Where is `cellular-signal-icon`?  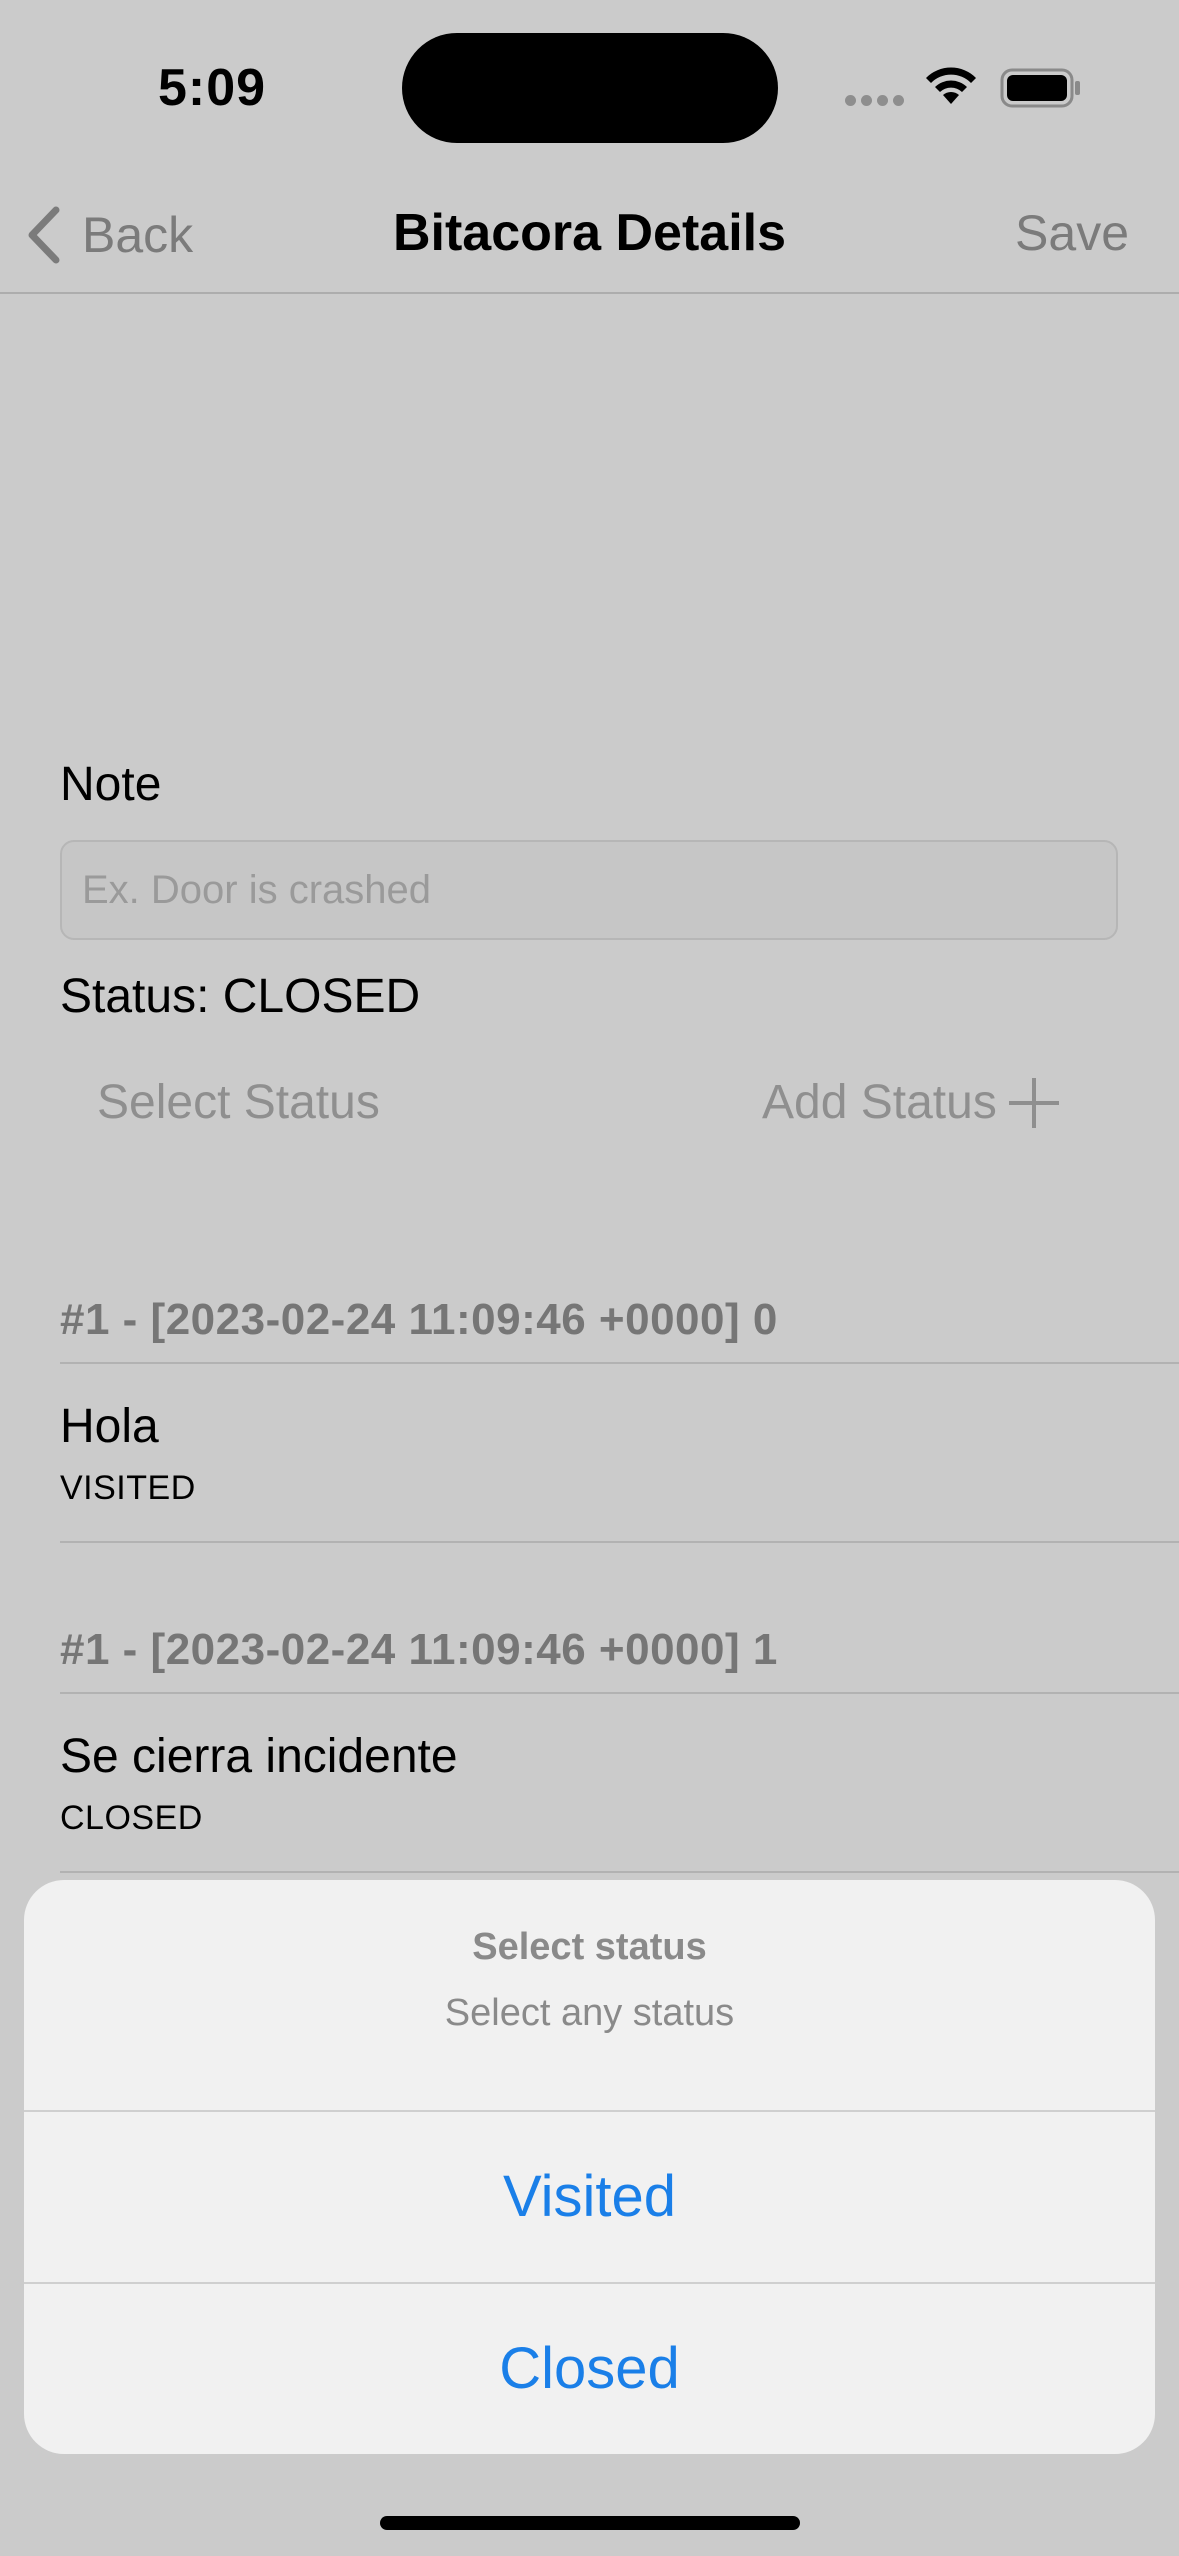 cellular-signal-icon is located at coordinates (875, 101).